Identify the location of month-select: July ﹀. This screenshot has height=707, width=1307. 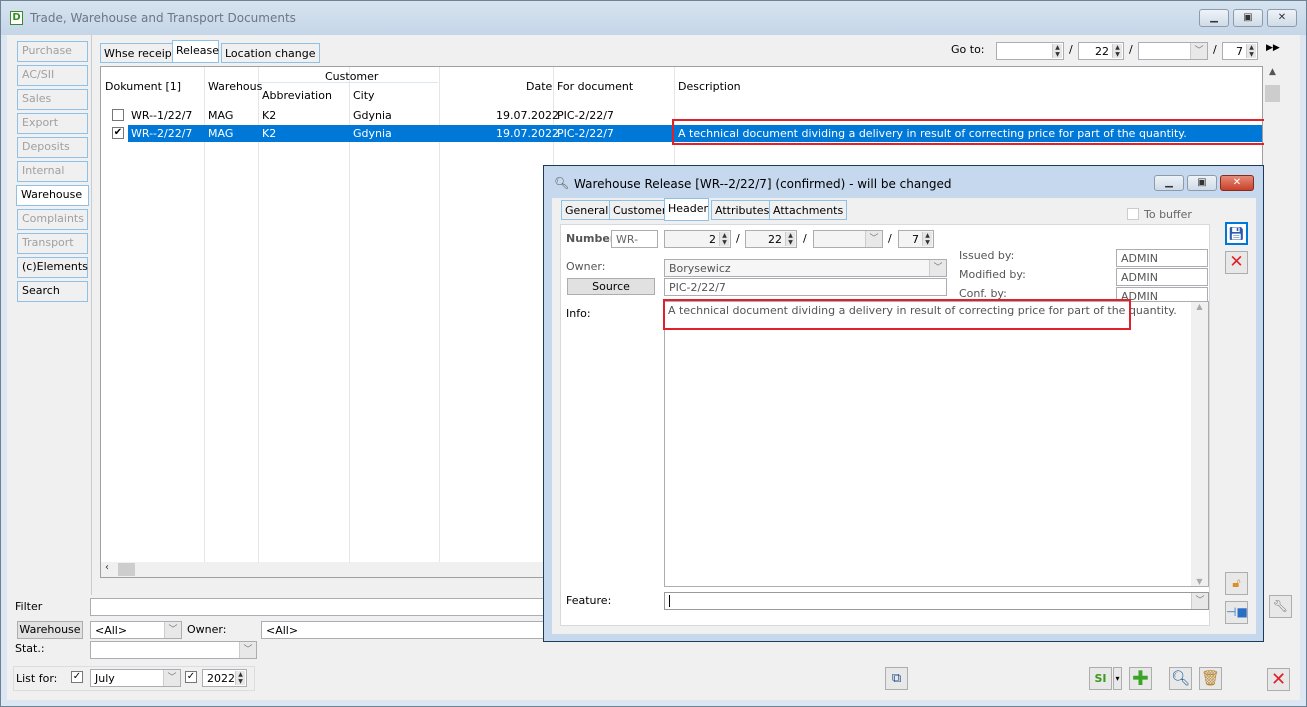
(135, 678).